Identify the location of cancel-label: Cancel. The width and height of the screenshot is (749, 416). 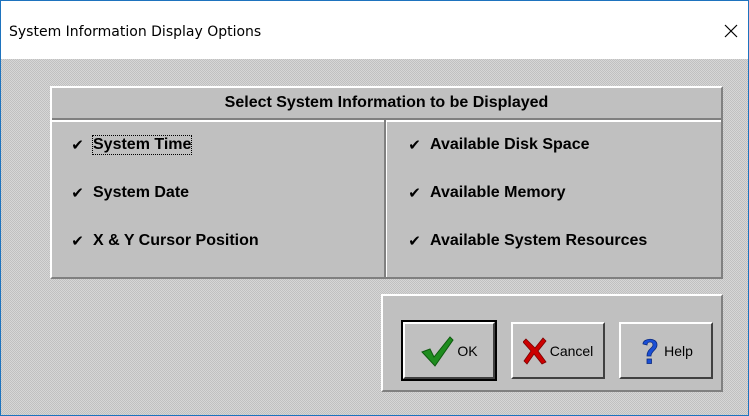
(571, 350).